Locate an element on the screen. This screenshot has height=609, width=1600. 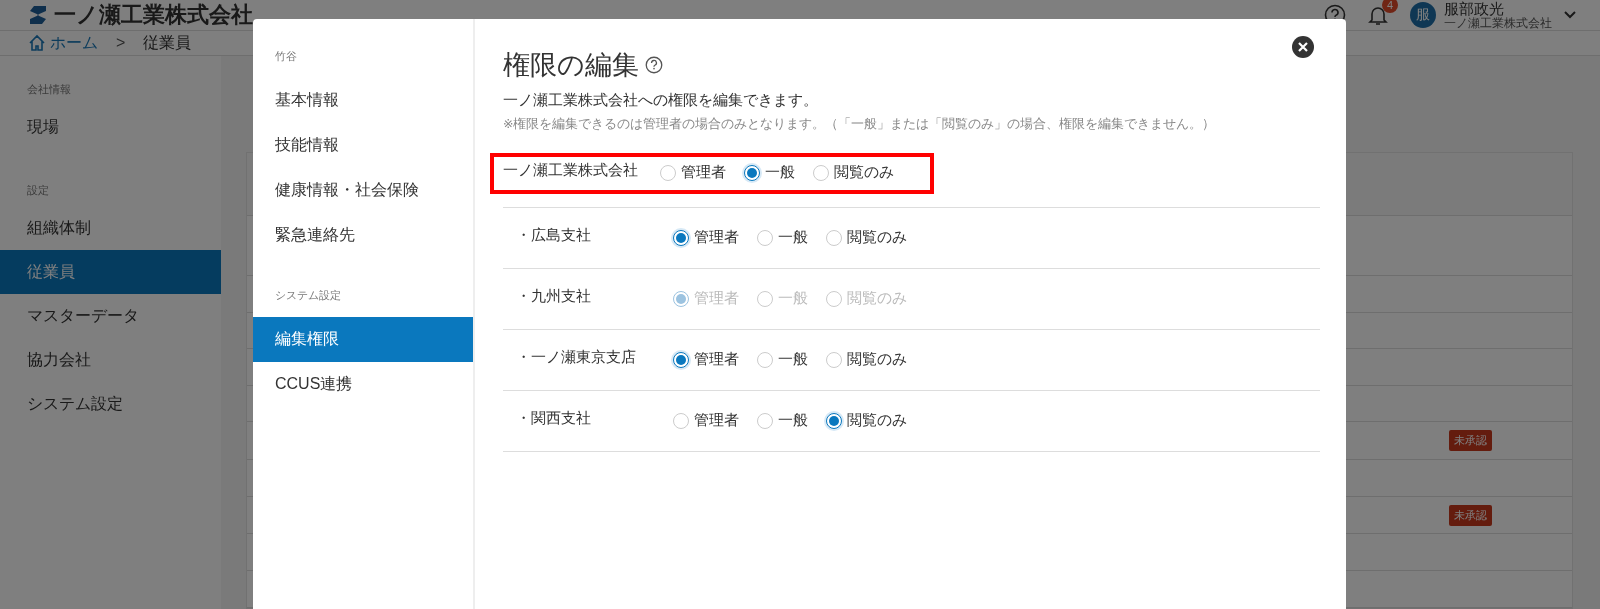
branch-name: ・関西支社 is located at coordinates (554, 418).